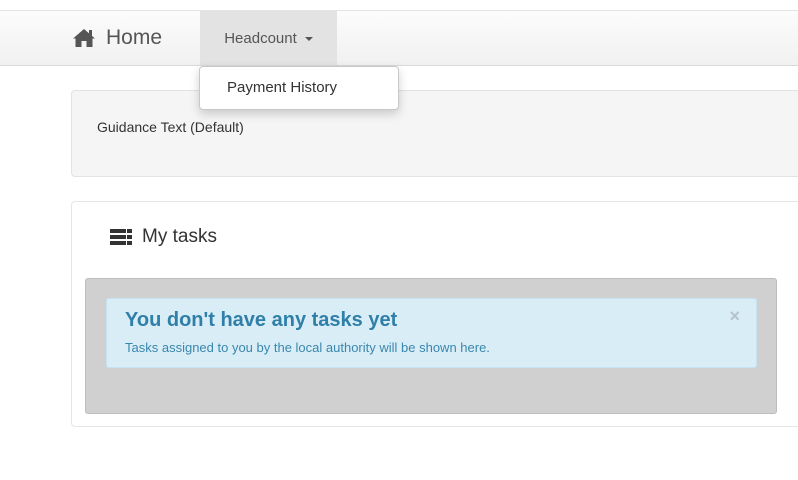 The height and width of the screenshot is (480, 798). Describe the element at coordinates (308, 39) in the screenshot. I see `caret-down-icon` at that location.